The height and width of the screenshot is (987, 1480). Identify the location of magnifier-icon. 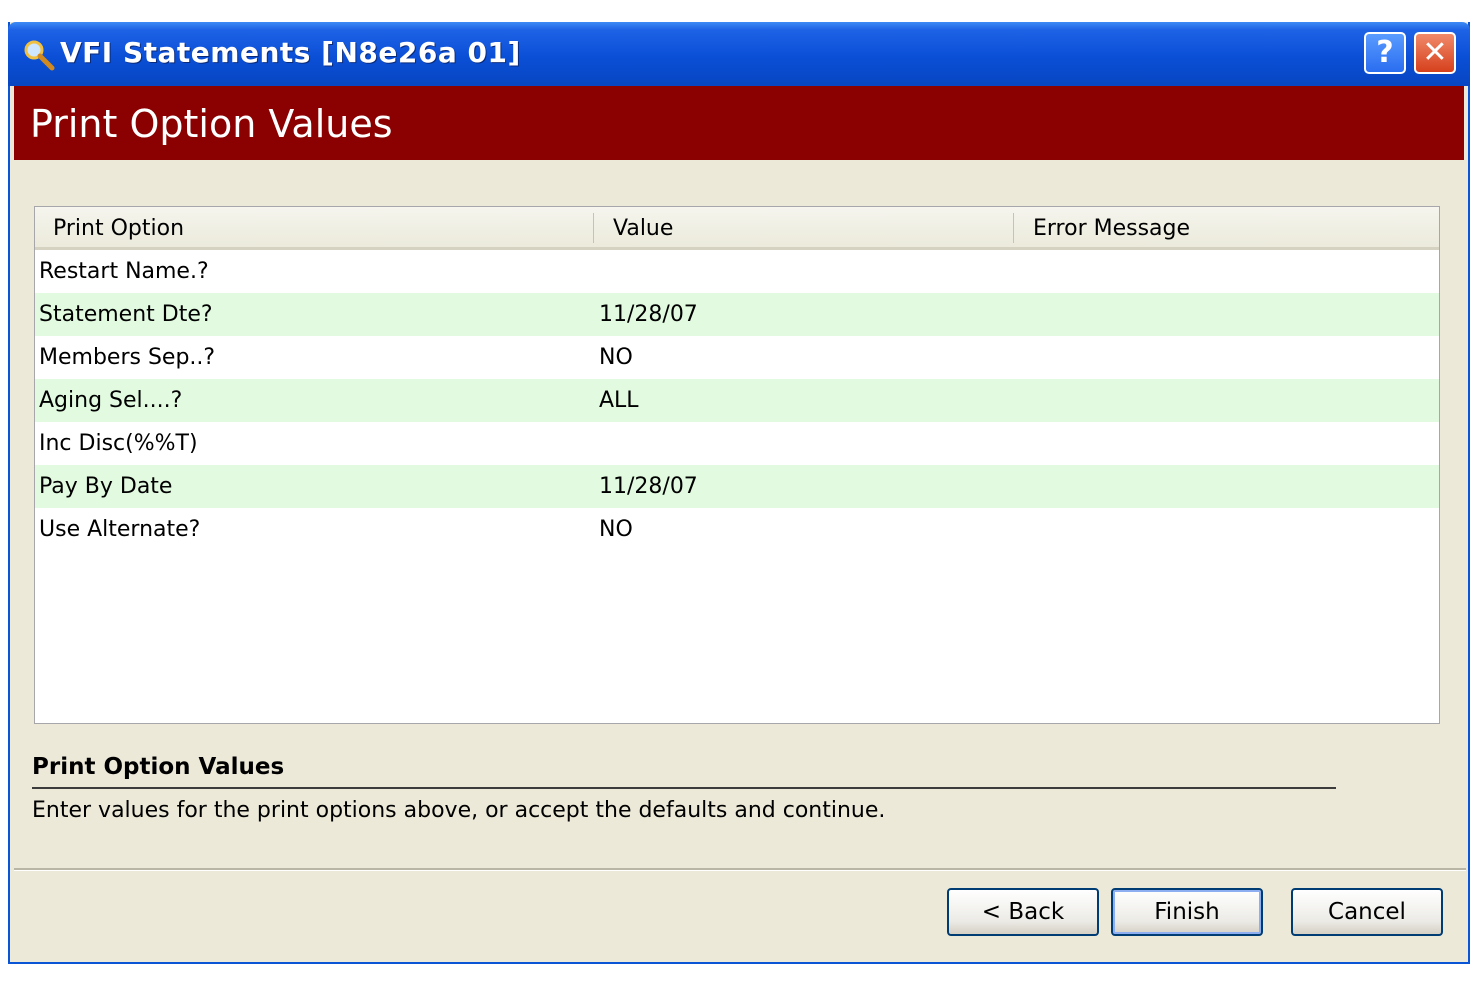
(39, 55).